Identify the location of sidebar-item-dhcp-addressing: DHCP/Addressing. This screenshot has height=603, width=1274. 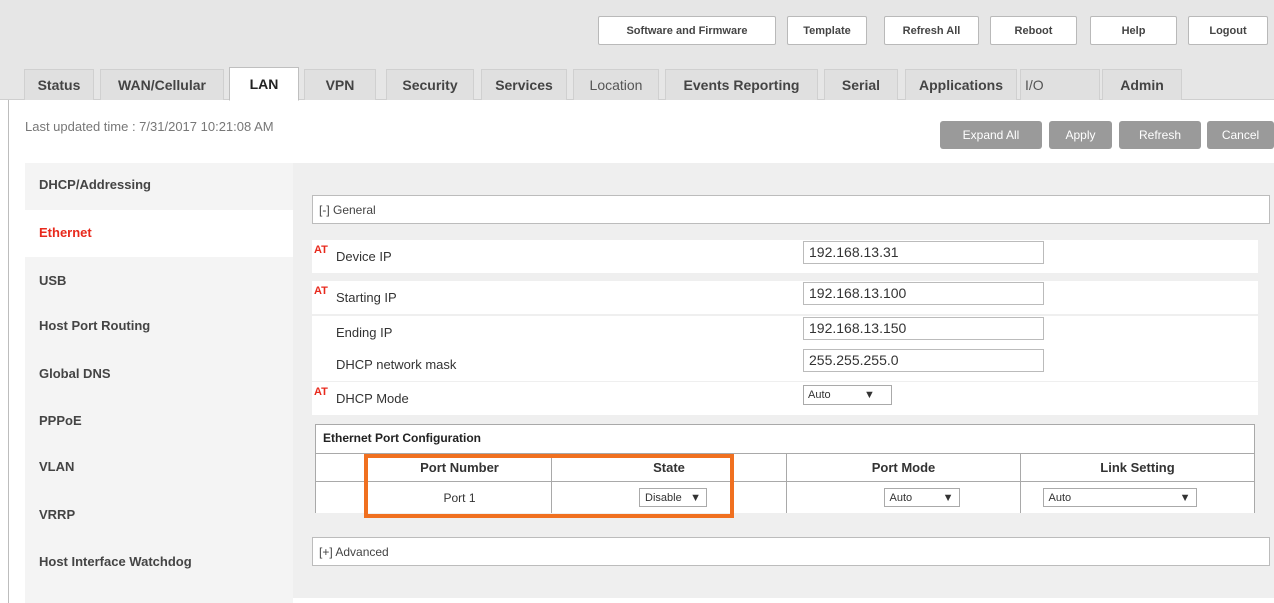
(95, 184).